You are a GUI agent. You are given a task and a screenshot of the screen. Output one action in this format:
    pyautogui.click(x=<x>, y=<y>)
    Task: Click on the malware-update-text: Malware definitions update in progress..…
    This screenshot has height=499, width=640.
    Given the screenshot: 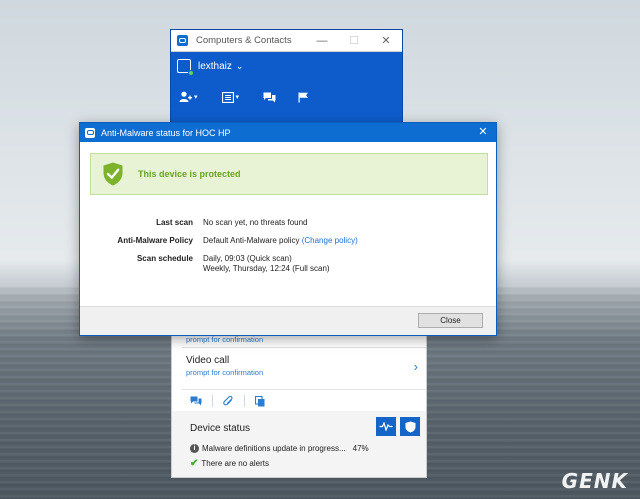 What is the action you would take?
    pyautogui.click(x=274, y=448)
    